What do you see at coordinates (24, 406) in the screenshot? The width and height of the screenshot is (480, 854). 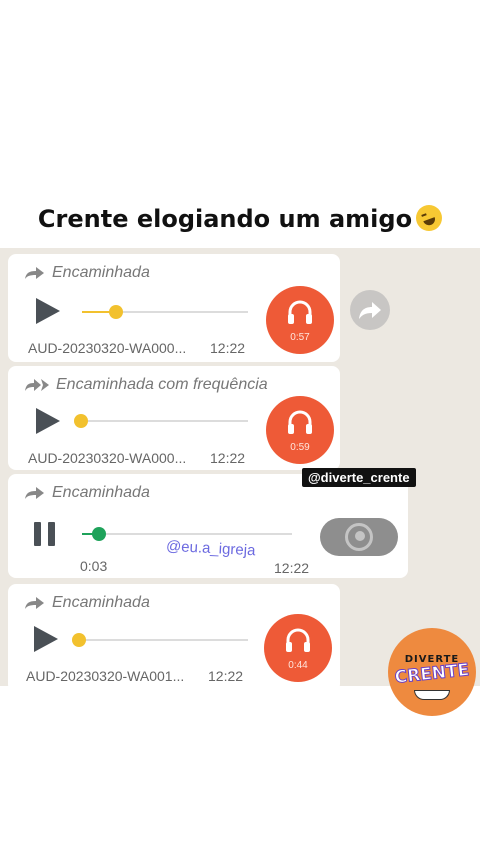 I see `tiktok-icon` at bounding box center [24, 406].